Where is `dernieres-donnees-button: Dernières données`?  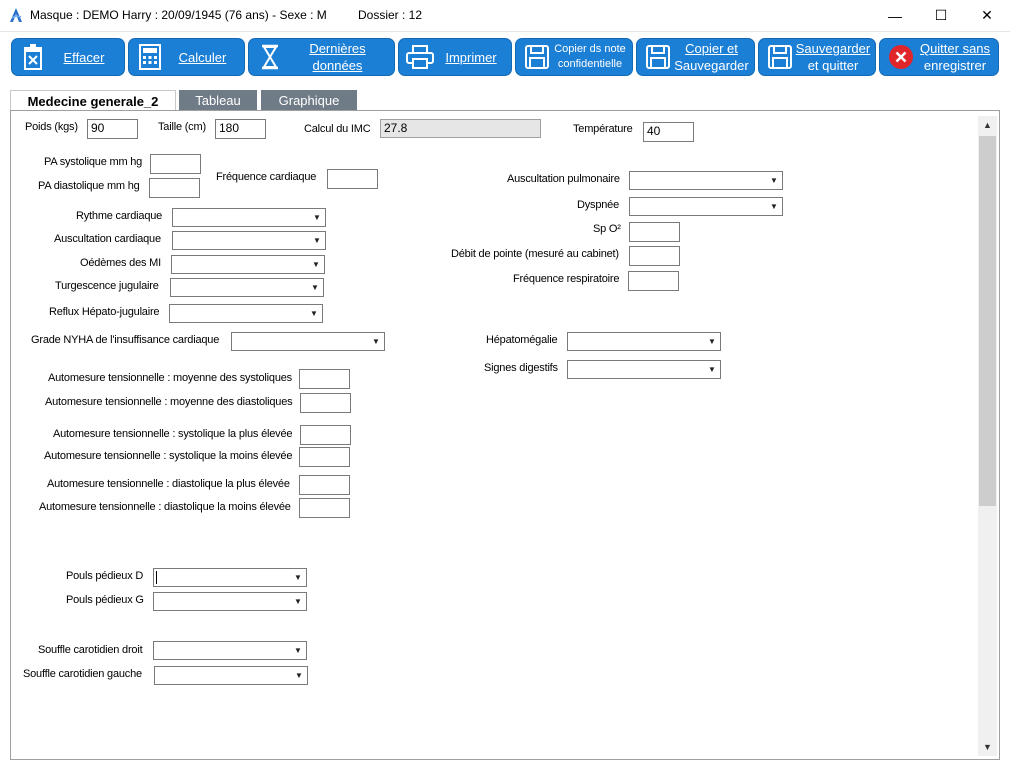
dernieres-donnees-button: Dernières données is located at coordinates (321, 57).